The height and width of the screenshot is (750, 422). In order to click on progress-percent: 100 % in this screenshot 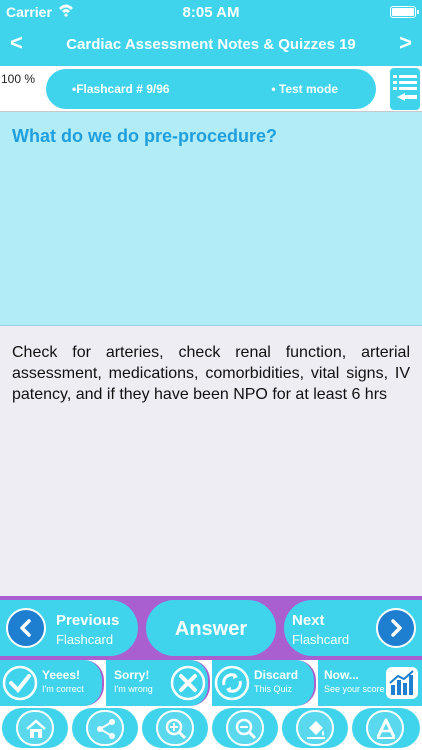, I will do `click(22, 88)`.